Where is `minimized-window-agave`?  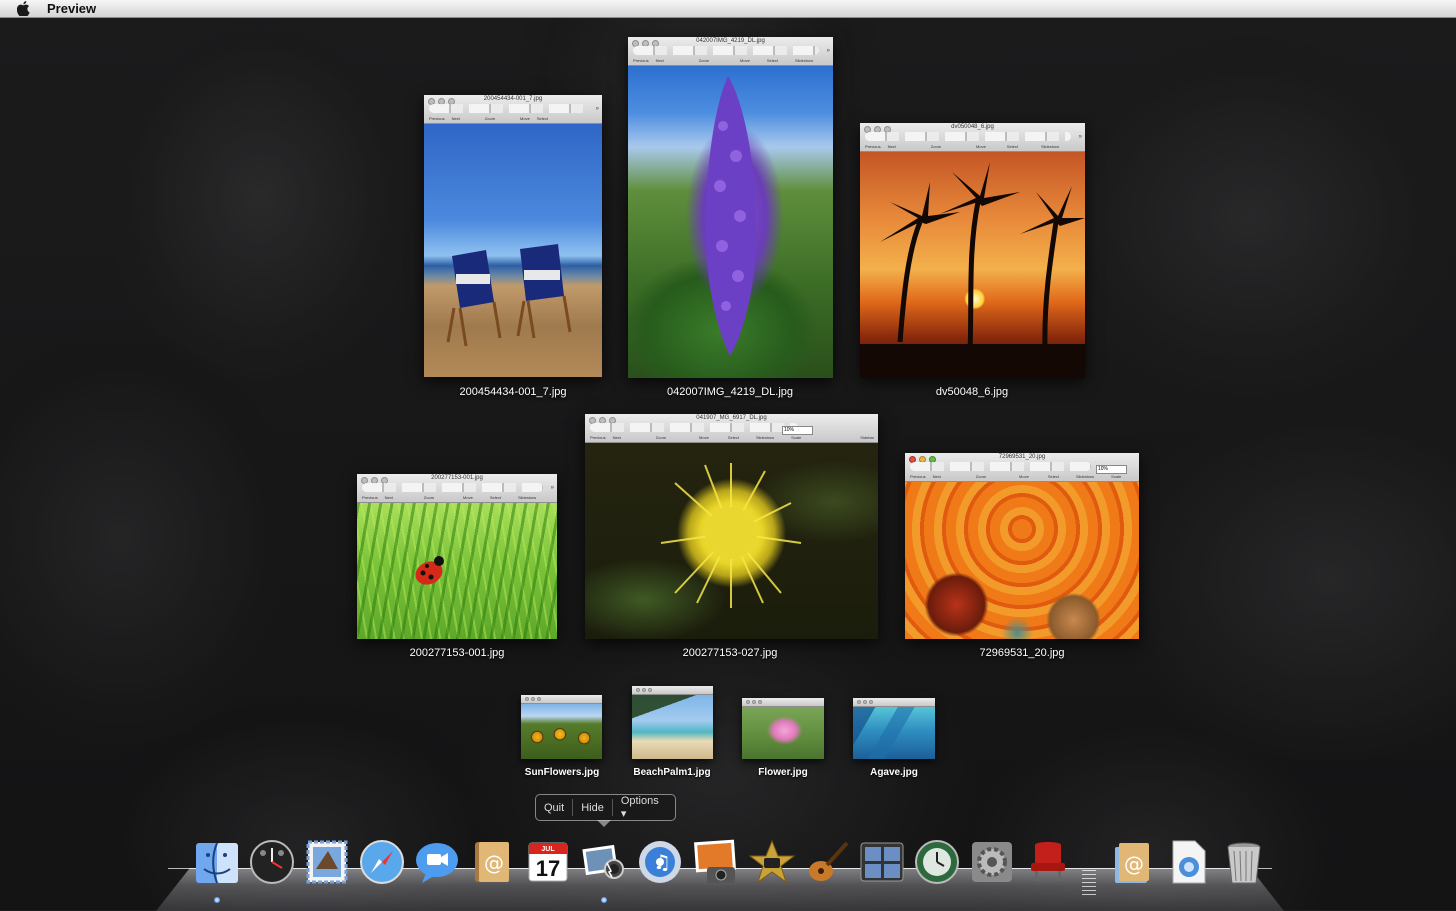 minimized-window-agave is located at coordinates (894, 728).